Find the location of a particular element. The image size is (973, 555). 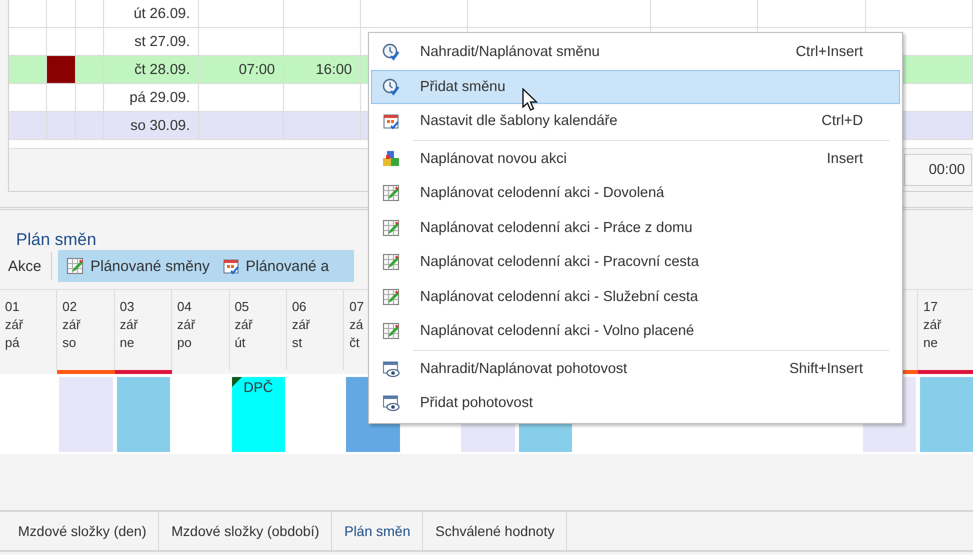

weekday-label: st is located at coordinates (297, 343).